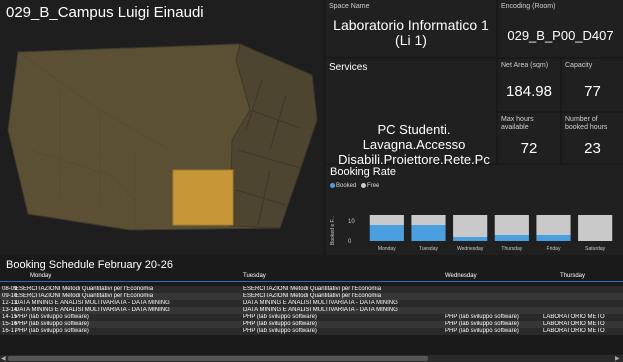 The width and height of the screenshot is (623, 362). What do you see at coordinates (346, 186) in the screenshot?
I see `legend-booked-label: Booked` at bounding box center [346, 186].